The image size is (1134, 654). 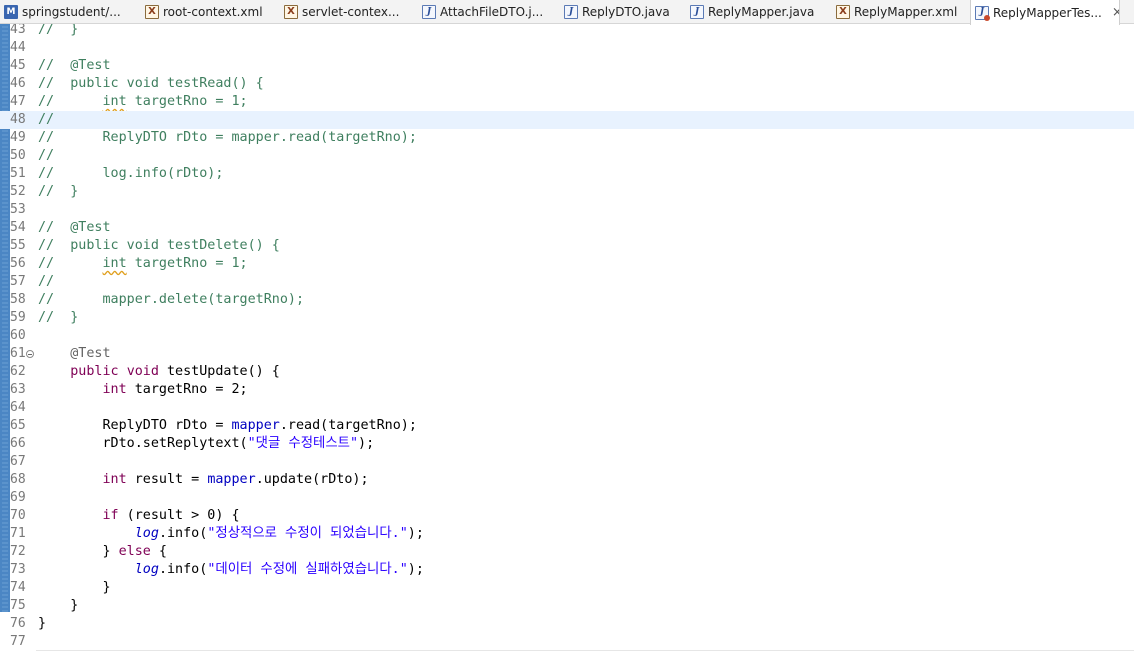 I want to click on line-number: 55, so click(x=18, y=245).